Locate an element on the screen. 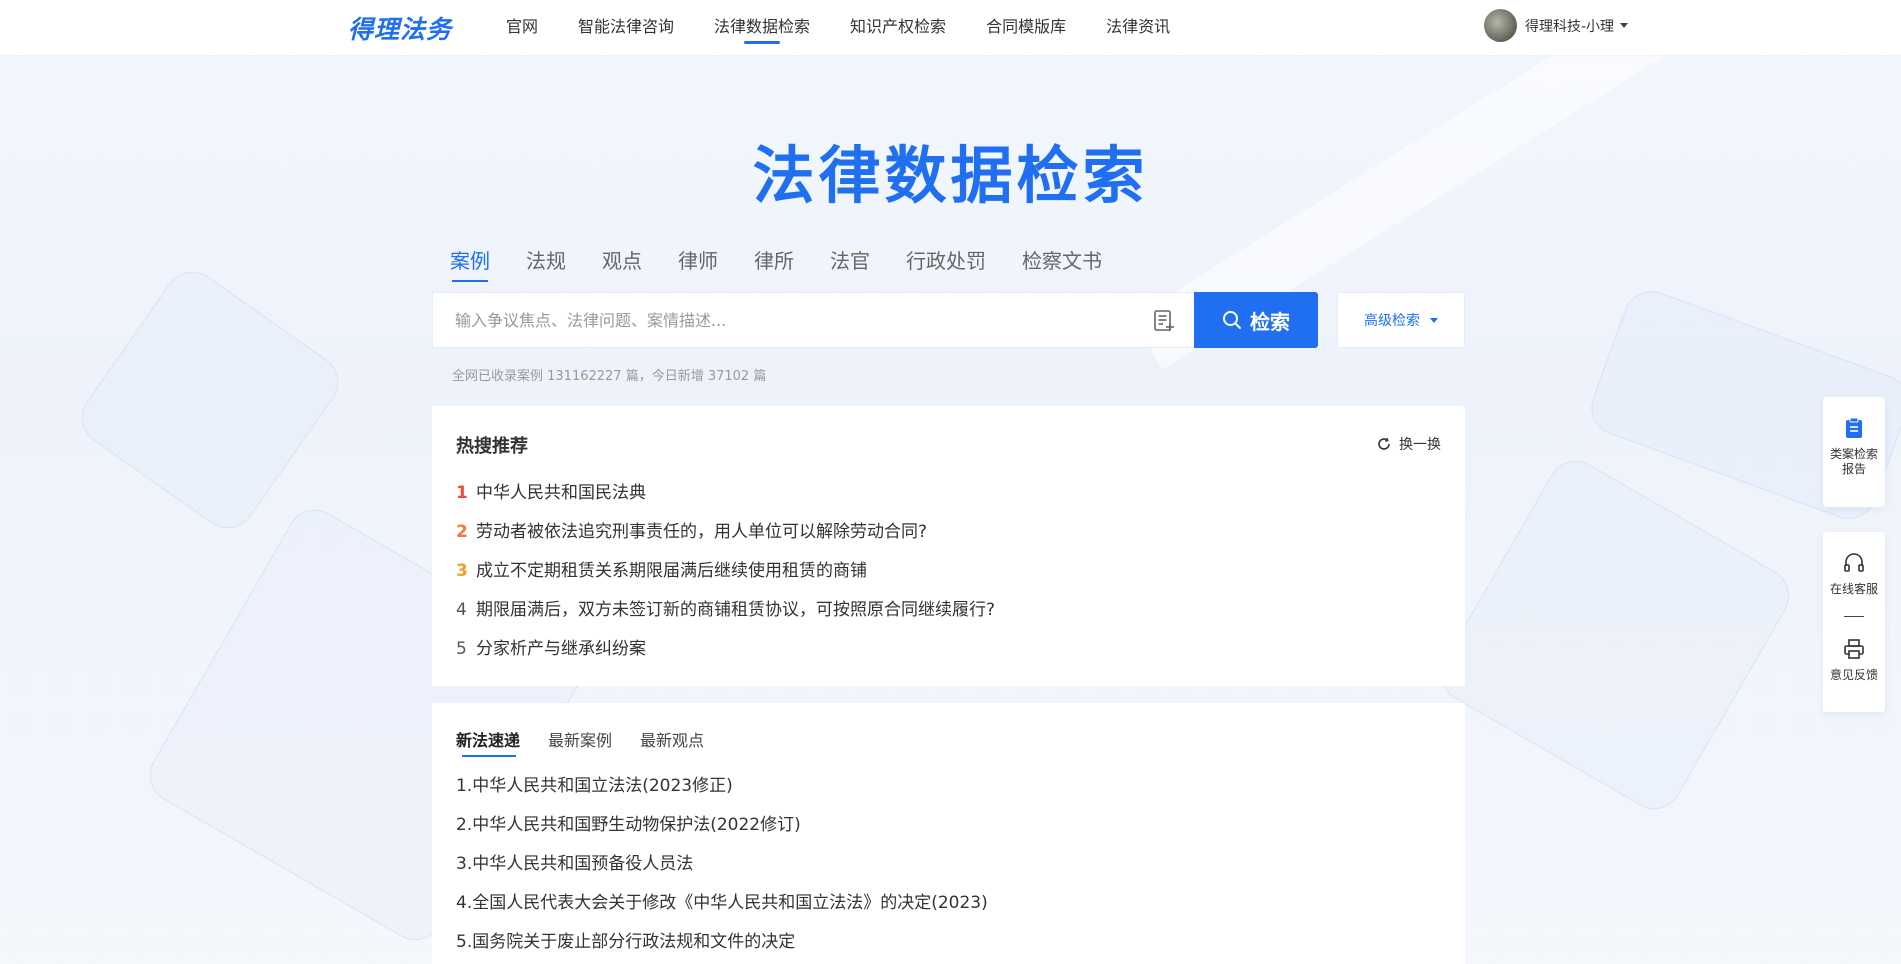 The width and height of the screenshot is (1901, 964). rank-number: 3 is located at coordinates (462, 571).